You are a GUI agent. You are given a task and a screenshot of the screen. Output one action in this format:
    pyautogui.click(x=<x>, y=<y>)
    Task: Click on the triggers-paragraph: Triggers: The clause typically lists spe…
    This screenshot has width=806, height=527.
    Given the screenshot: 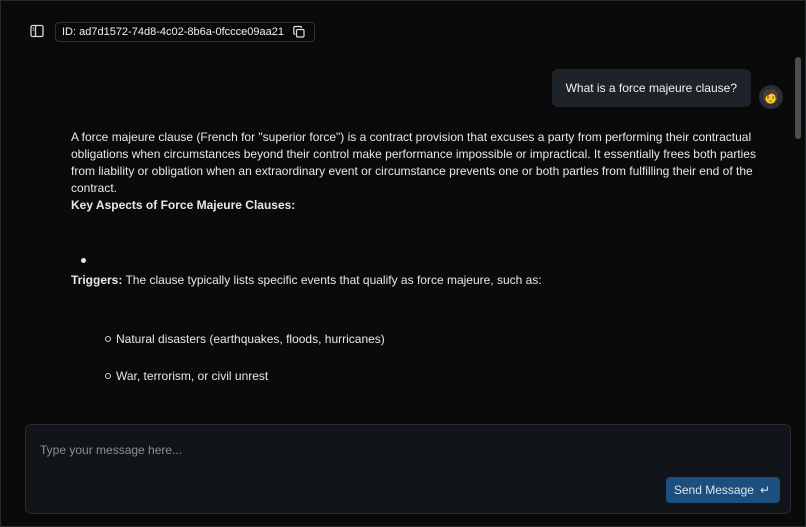 What is the action you would take?
    pyautogui.click(x=424, y=280)
    